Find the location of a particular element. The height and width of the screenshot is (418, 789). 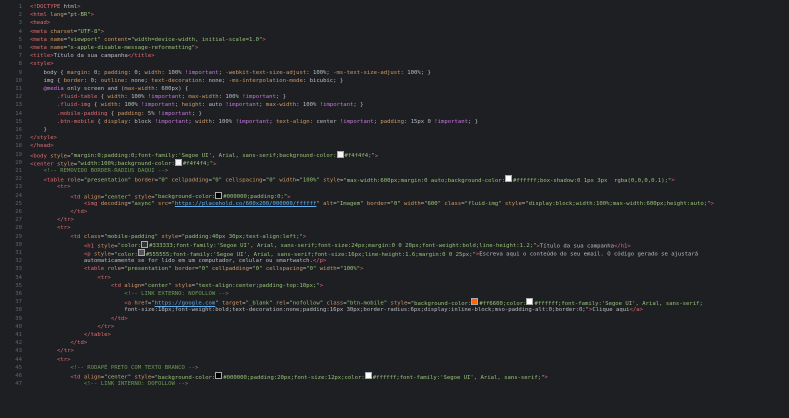

code-line: 42 </td> is located at coordinates (394, 343).